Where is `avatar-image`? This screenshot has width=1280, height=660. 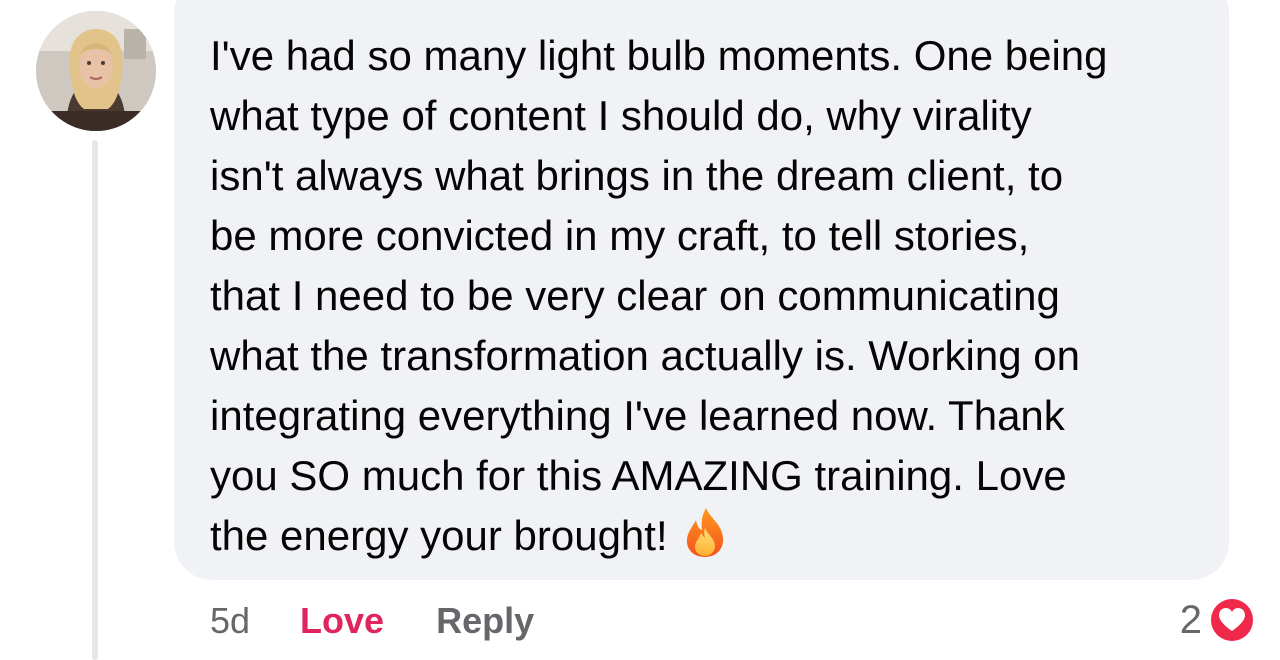
avatar-image is located at coordinates (96, 71).